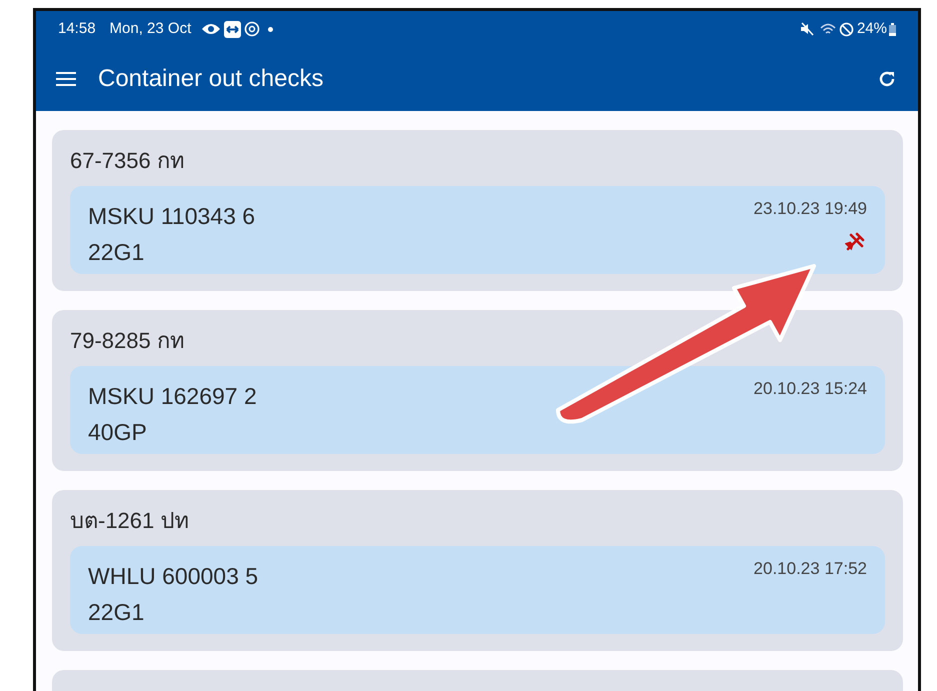  What do you see at coordinates (810, 389) in the screenshot?
I see `check-datetime: 20.10.23 15:24` at bounding box center [810, 389].